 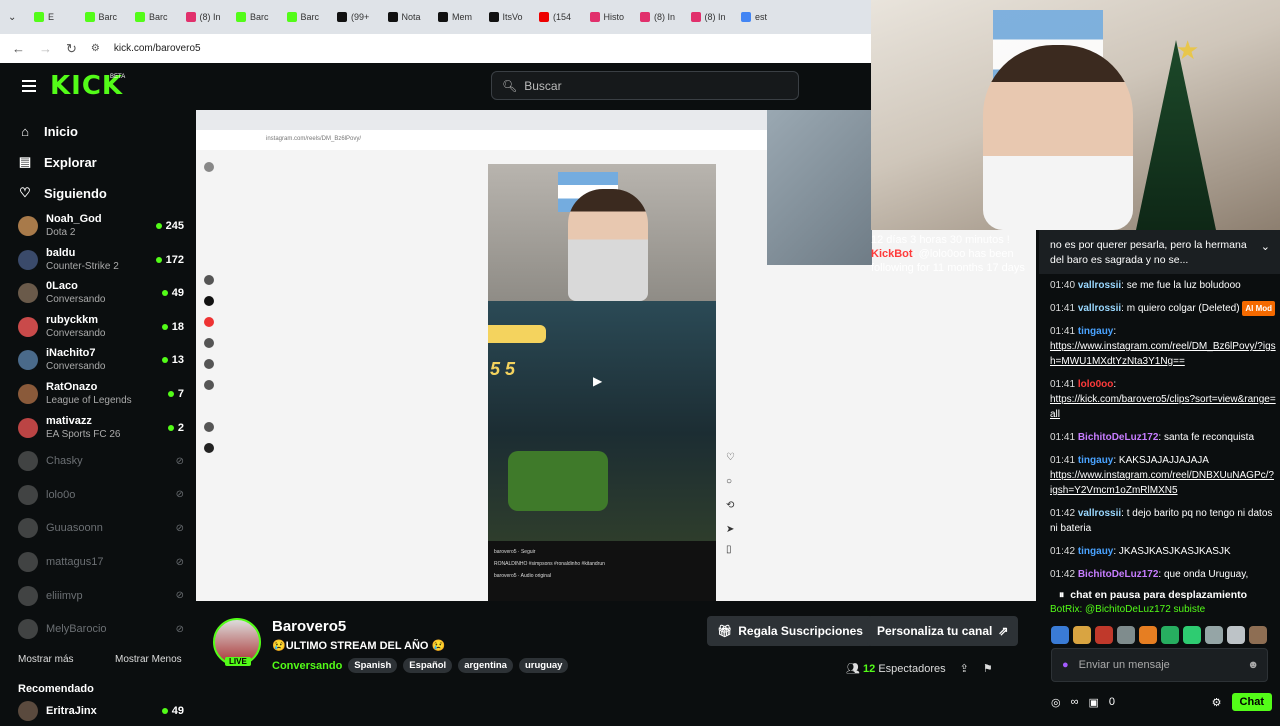 What do you see at coordinates (1253, 665) in the screenshot?
I see `emoji-icon: ☻` at bounding box center [1253, 665].